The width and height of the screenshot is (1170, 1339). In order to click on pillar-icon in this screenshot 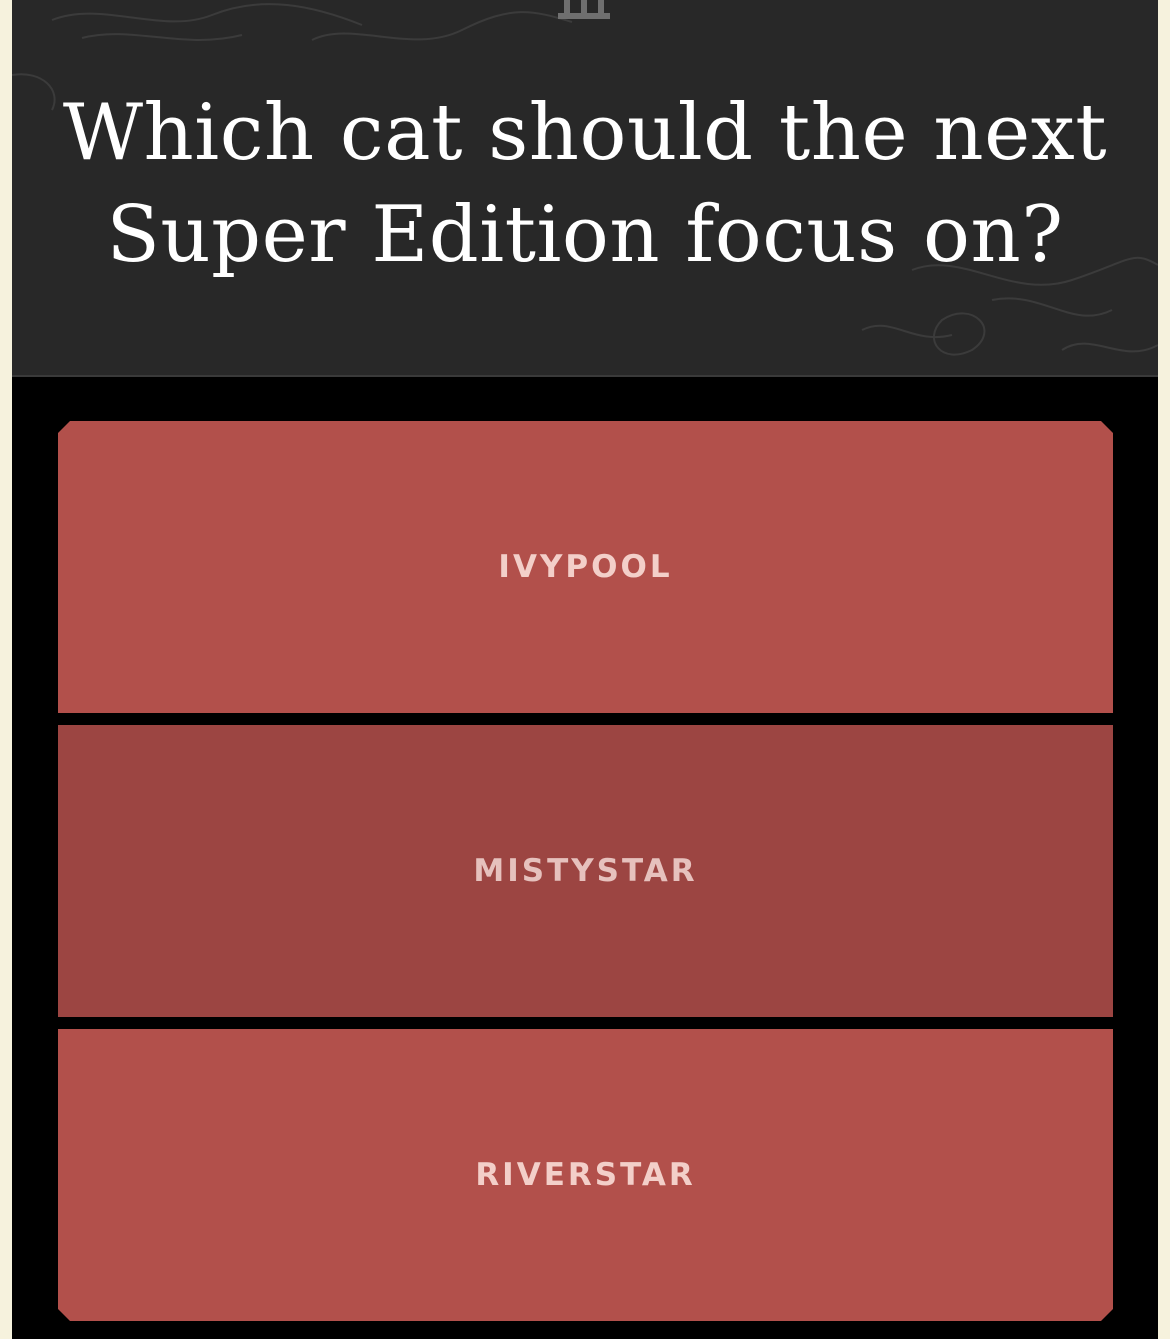, I will do `click(584, 9)`.